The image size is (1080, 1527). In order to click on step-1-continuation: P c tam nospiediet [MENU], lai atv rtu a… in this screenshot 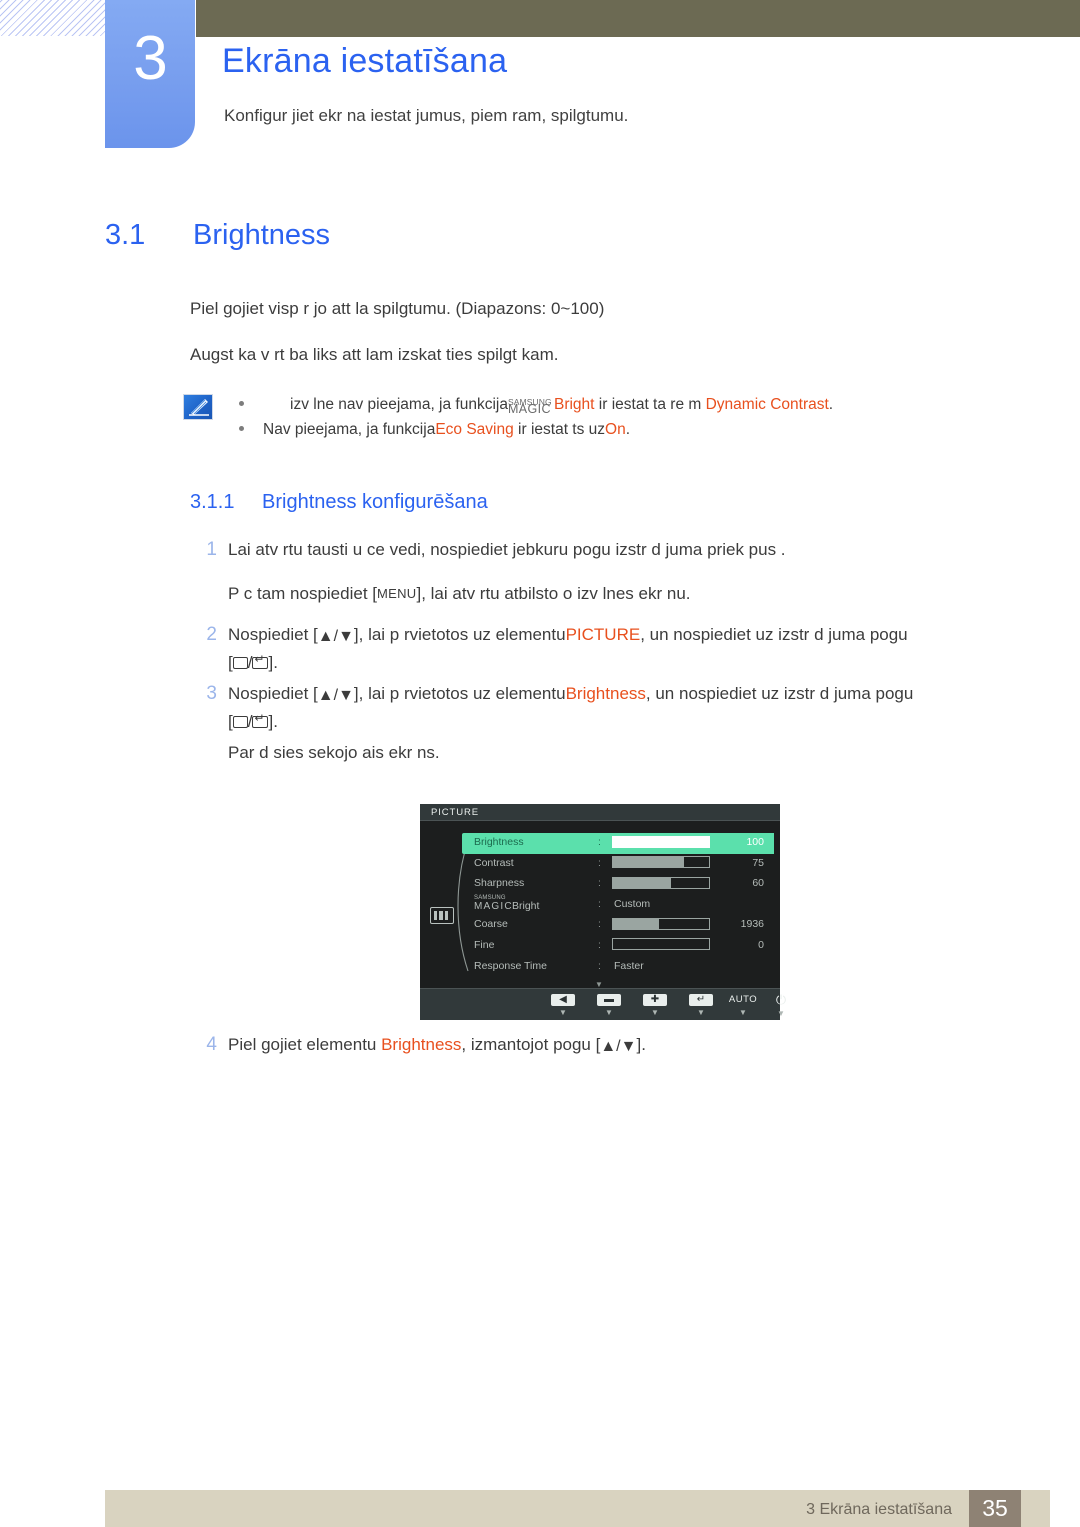, I will do `click(608, 594)`.